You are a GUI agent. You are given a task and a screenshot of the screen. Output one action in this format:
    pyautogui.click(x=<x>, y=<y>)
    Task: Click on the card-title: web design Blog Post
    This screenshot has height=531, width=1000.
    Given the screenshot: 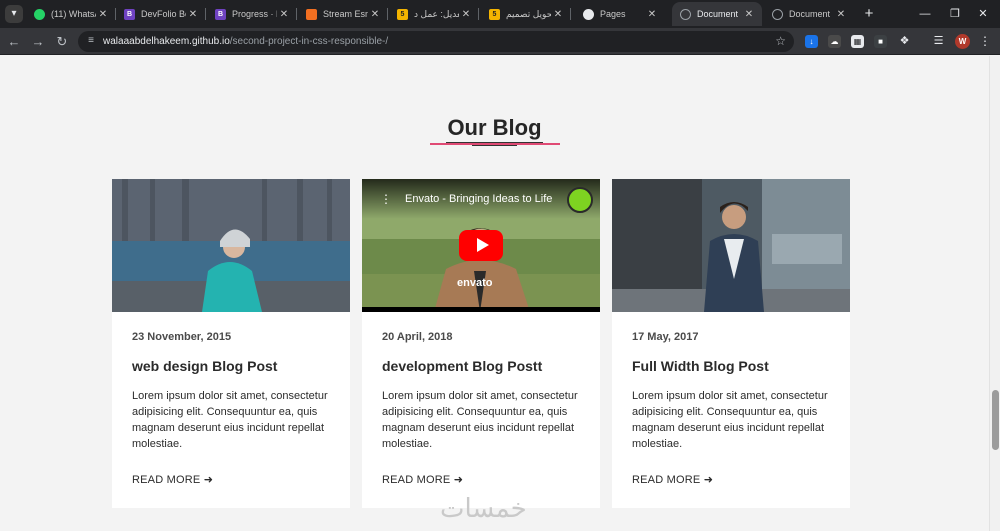 What is the action you would take?
    pyautogui.click(x=205, y=366)
    